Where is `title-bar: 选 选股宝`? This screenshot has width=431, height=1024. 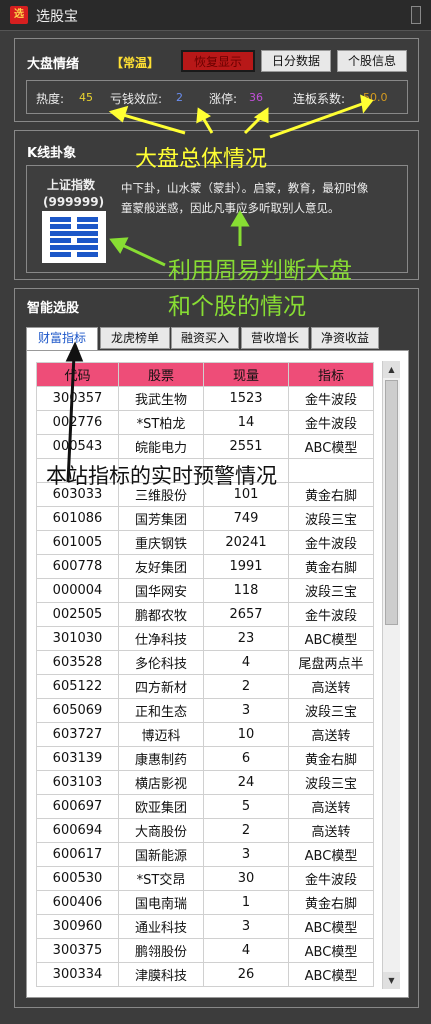
title-bar: 选 选股宝 is located at coordinates (215, 15).